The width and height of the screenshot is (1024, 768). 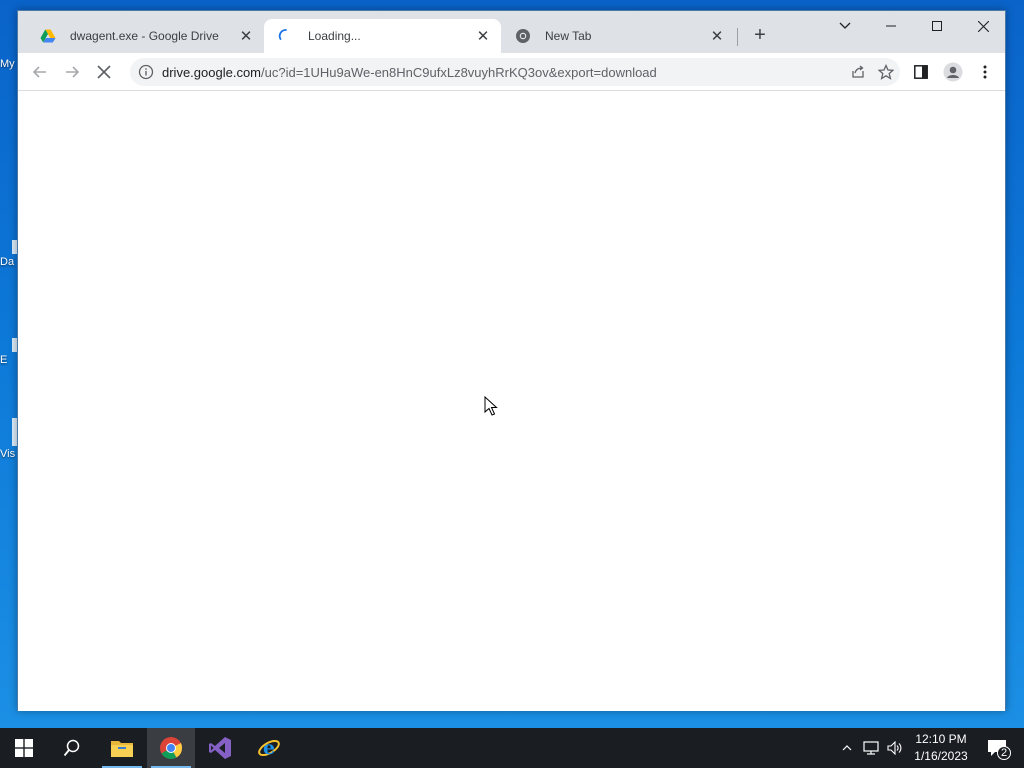 What do you see at coordinates (760, 35) in the screenshot?
I see `new-tab-button: +` at bounding box center [760, 35].